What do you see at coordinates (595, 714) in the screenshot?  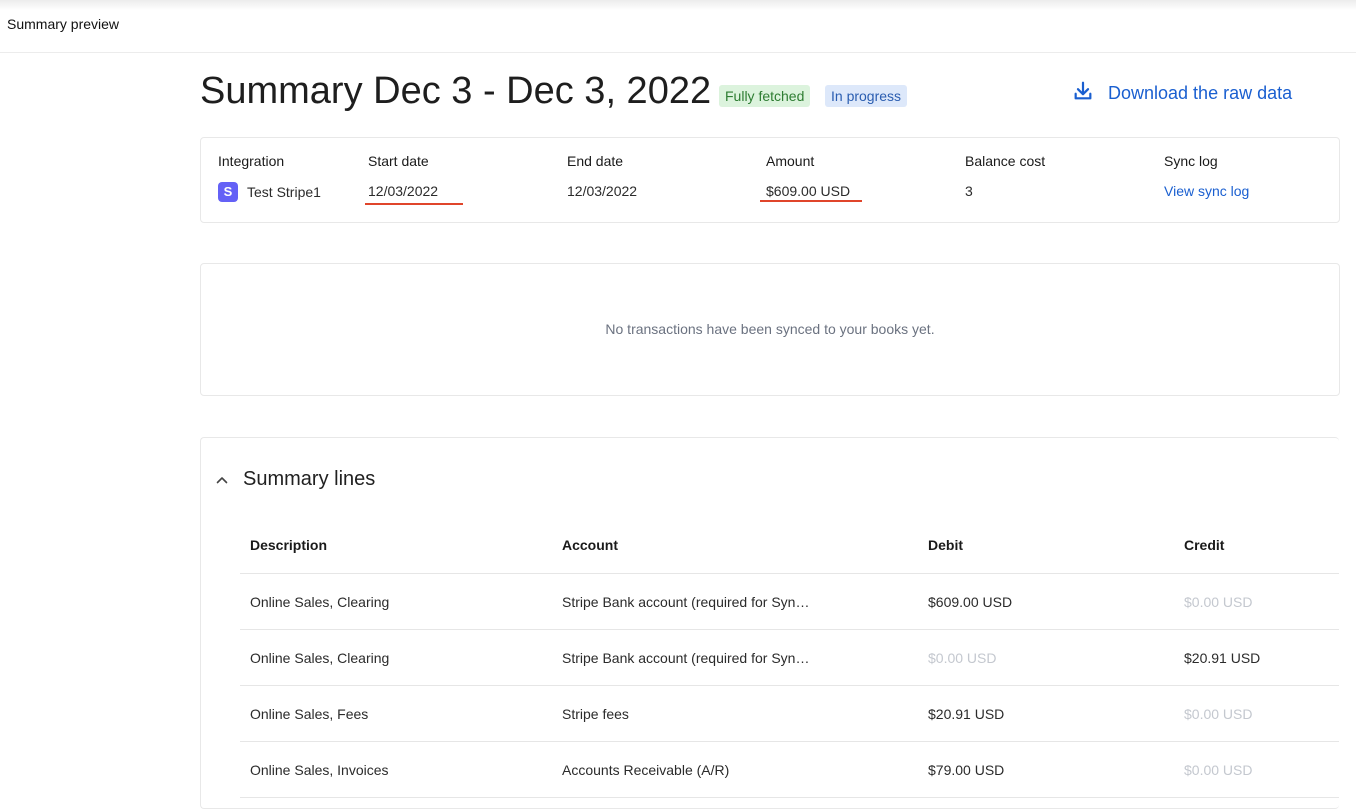 I see `cell-account: Stripe fees` at bounding box center [595, 714].